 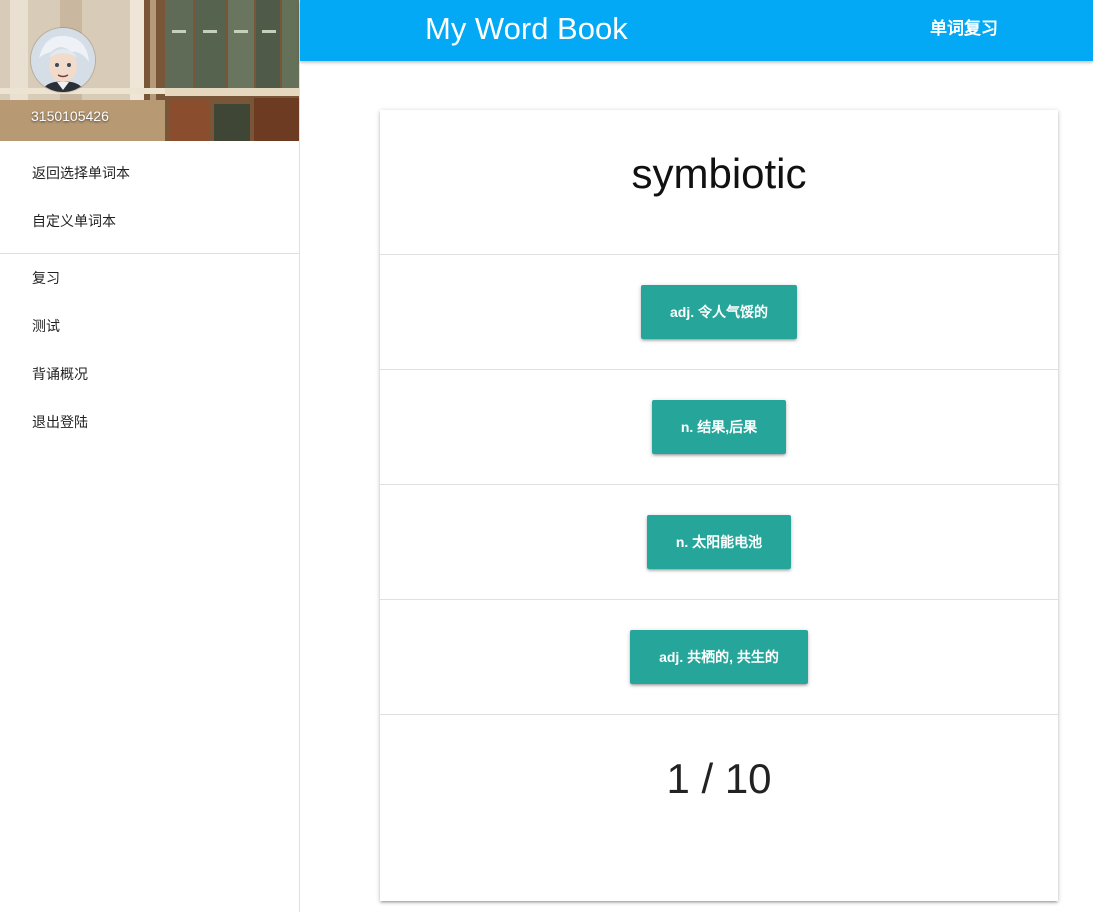 I want to click on option-row: adj. 共栖的, 共生的, so click(x=719, y=657).